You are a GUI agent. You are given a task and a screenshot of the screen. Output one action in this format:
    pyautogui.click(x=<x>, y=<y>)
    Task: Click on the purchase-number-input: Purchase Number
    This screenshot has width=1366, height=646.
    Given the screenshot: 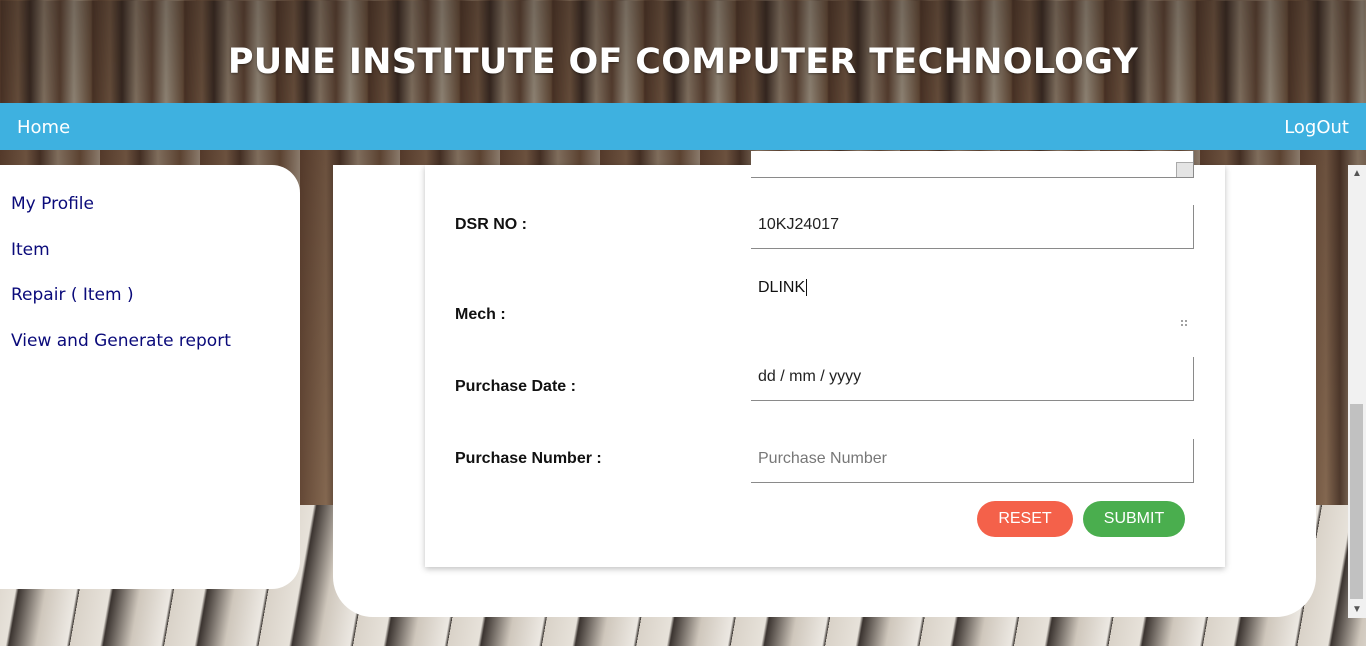 What is the action you would take?
    pyautogui.click(x=972, y=461)
    